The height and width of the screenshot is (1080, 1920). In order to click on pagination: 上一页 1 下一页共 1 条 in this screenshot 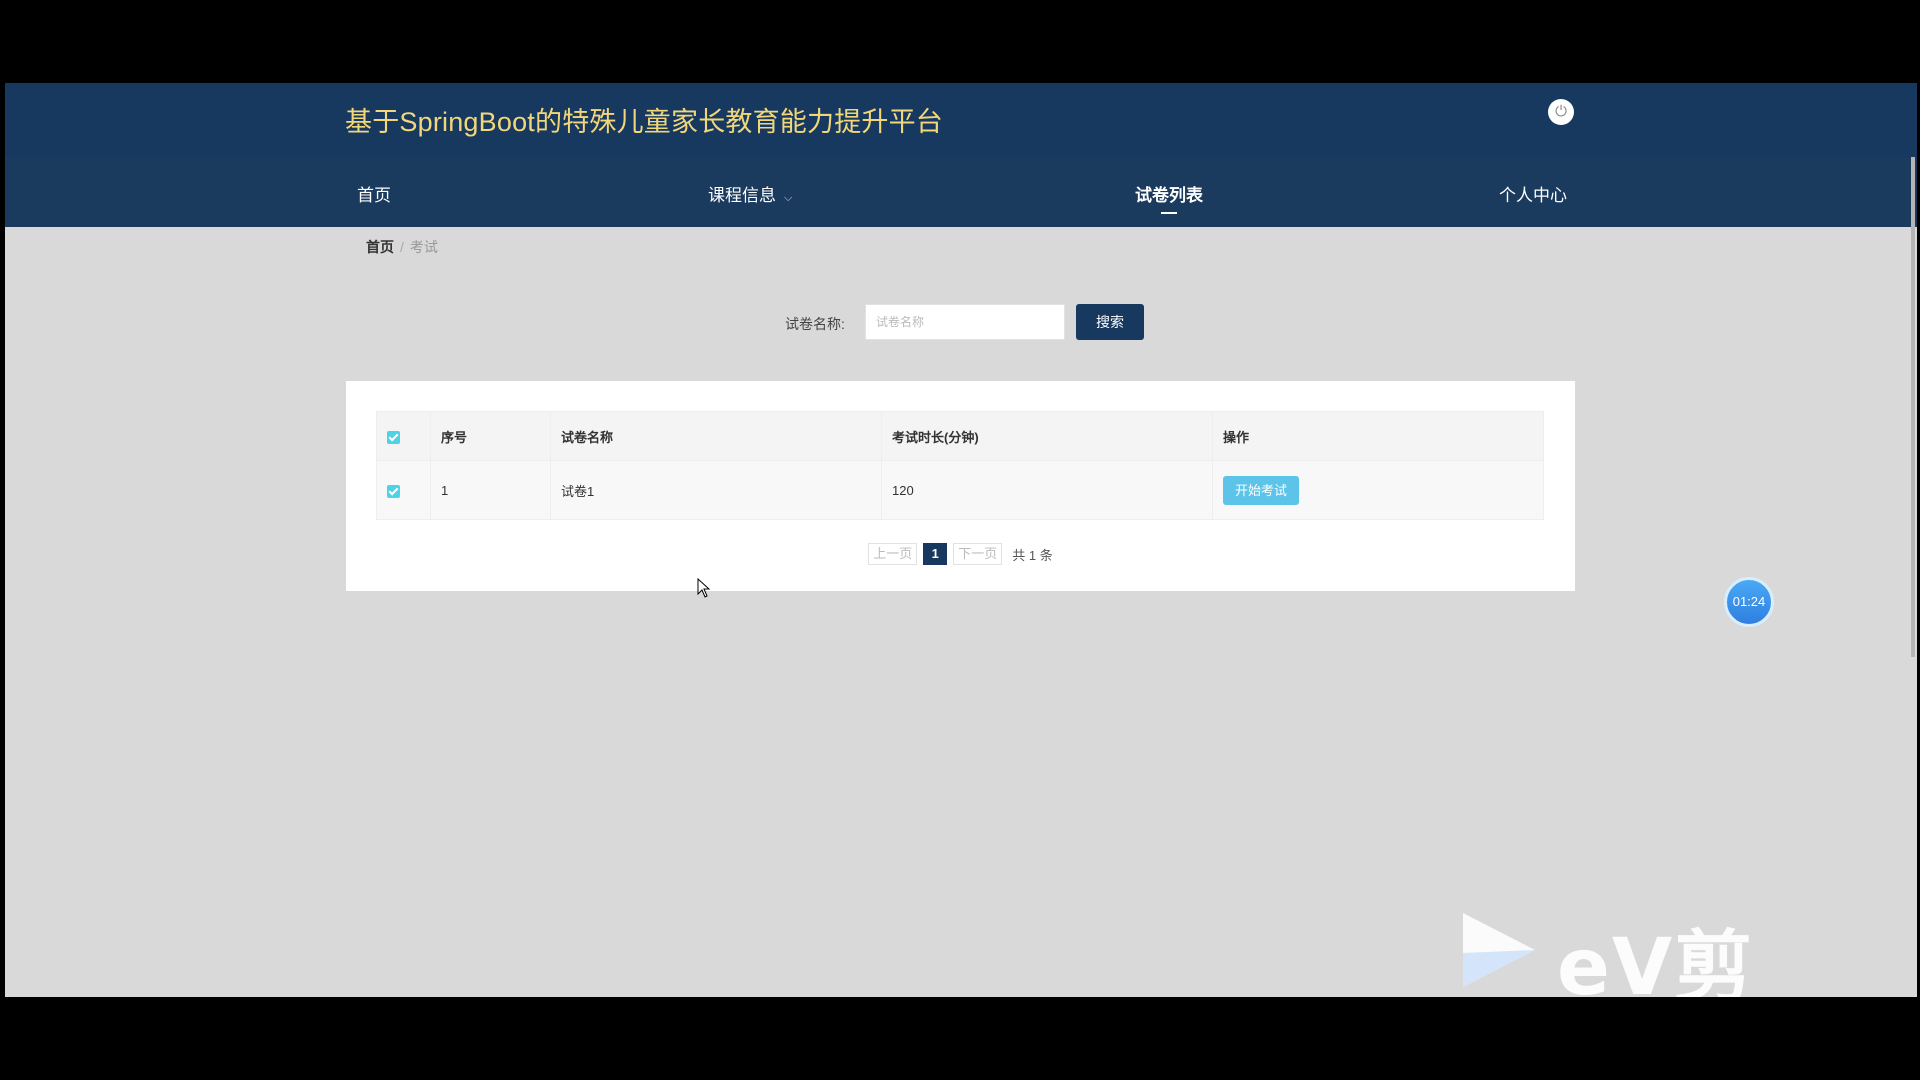, I will do `click(960, 554)`.